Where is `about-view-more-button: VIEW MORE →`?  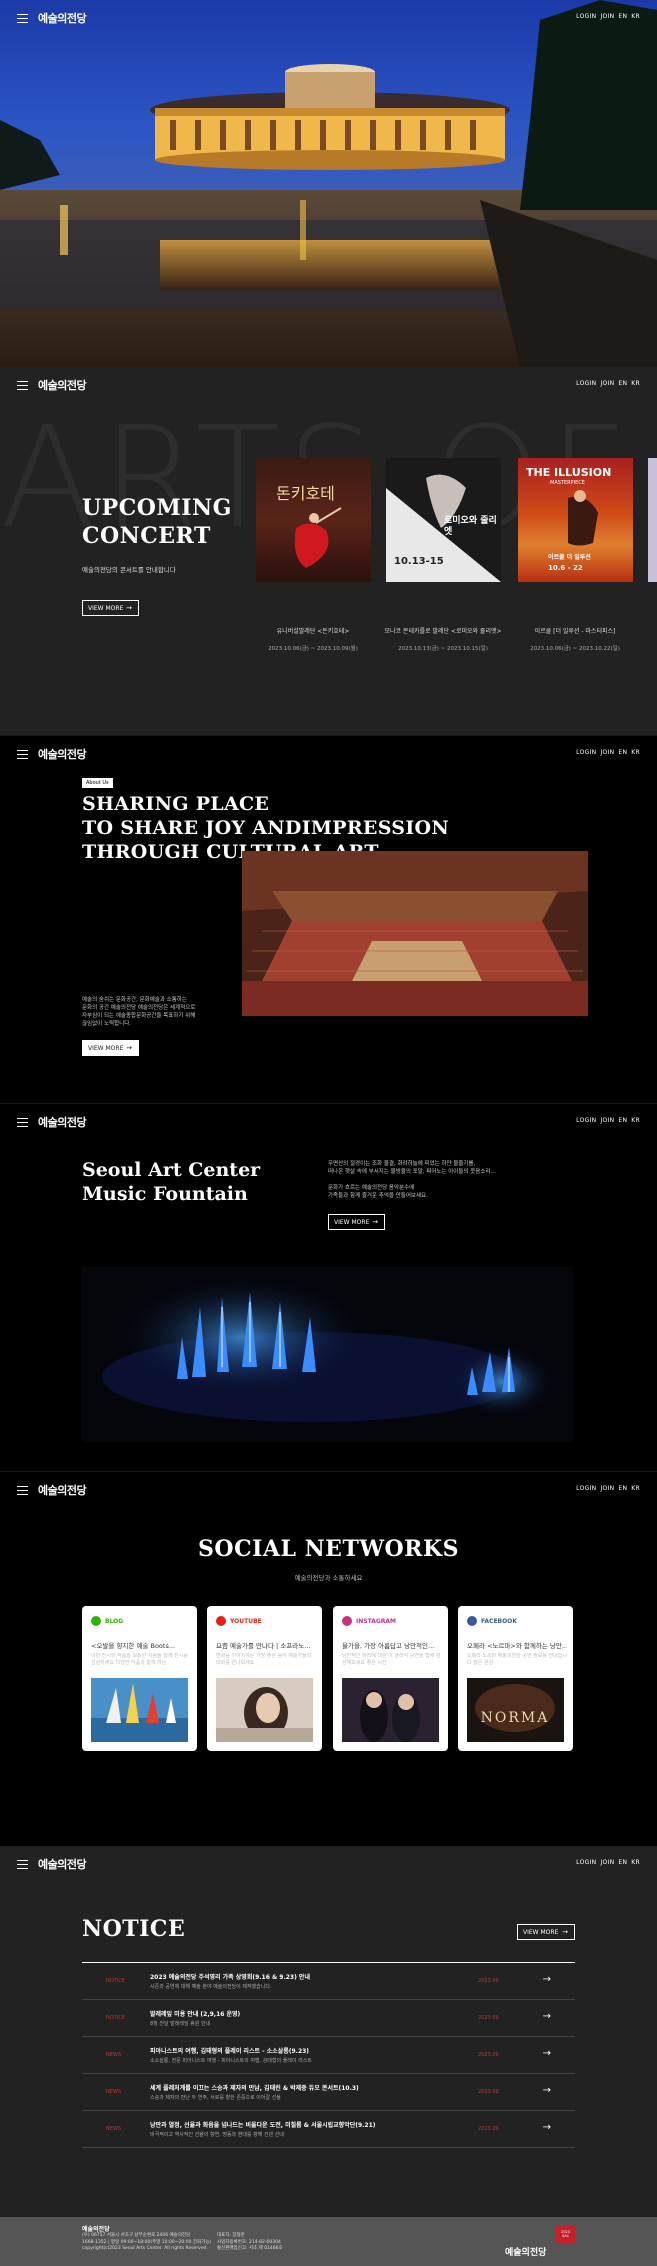 about-view-more-button: VIEW MORE → is located at coordinates (110, 1048).